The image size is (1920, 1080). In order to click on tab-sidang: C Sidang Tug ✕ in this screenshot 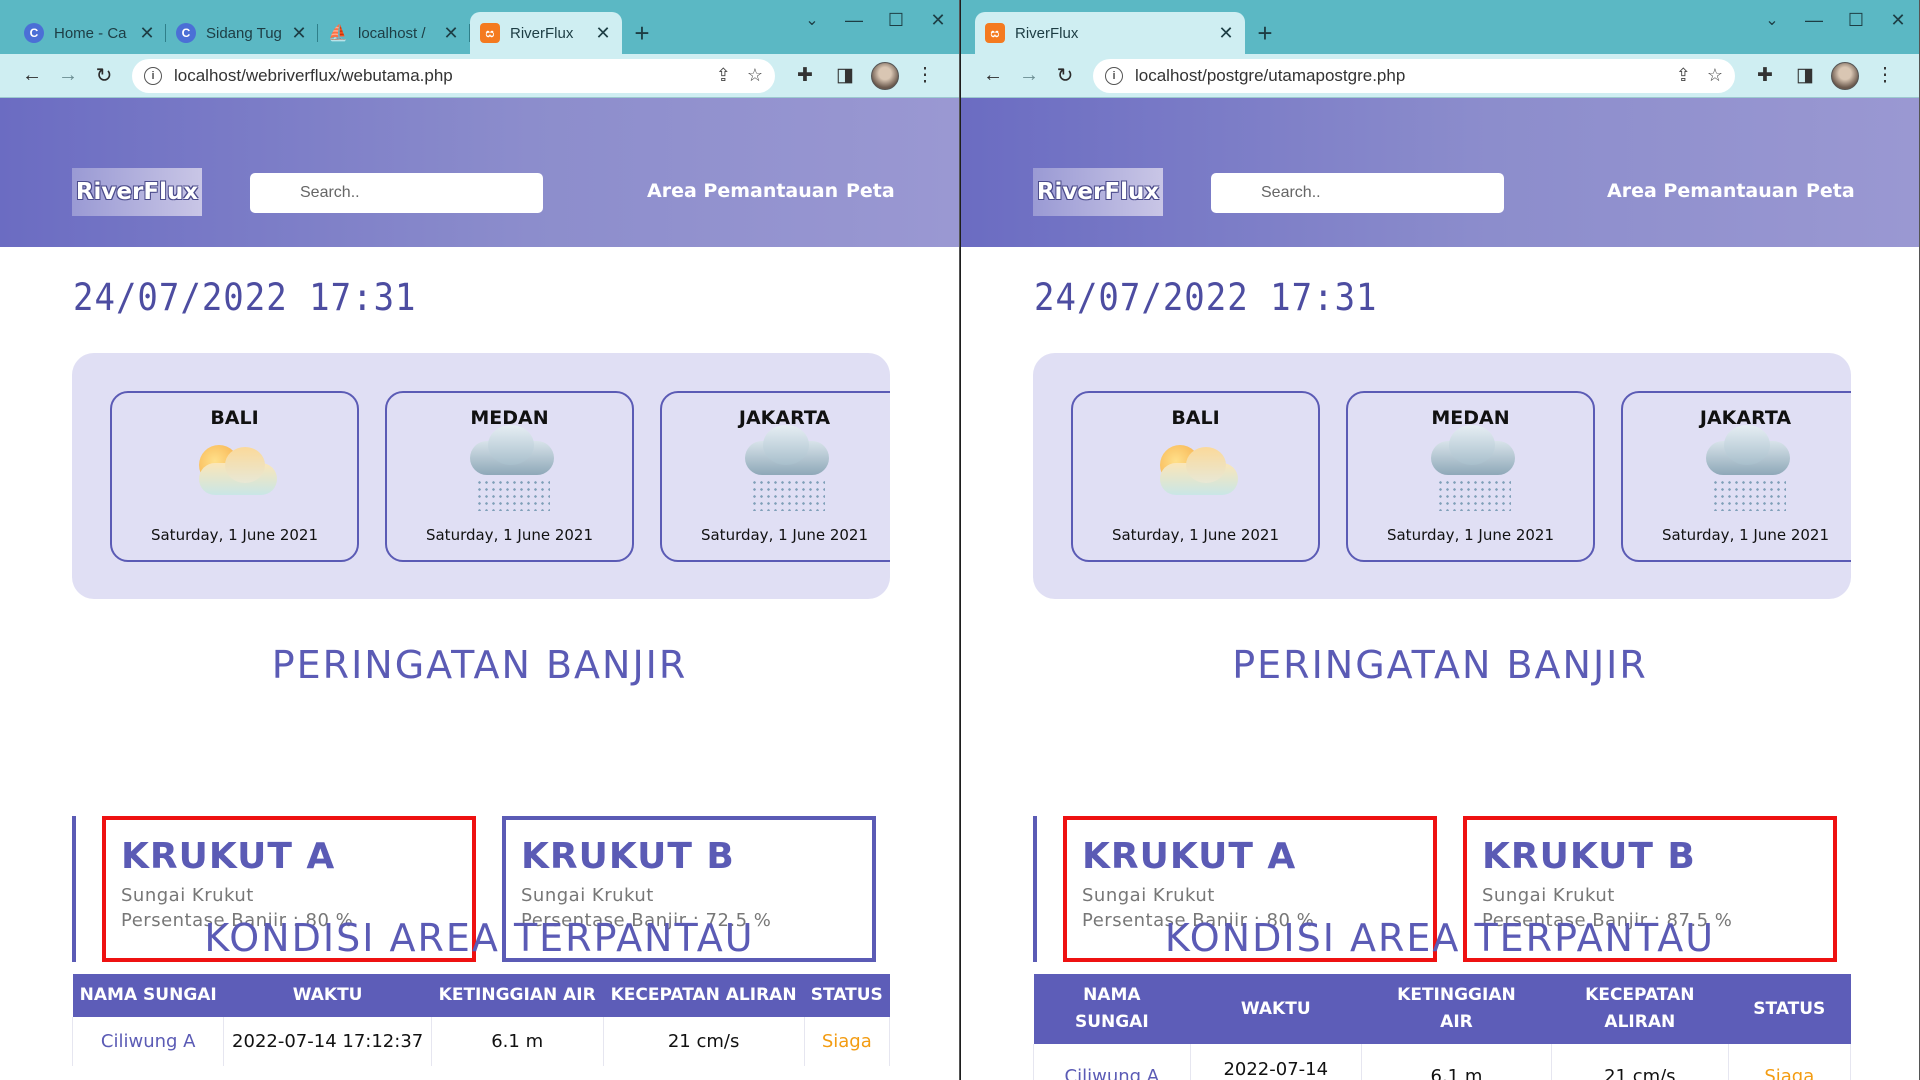, I will do `click(242, 33)`.